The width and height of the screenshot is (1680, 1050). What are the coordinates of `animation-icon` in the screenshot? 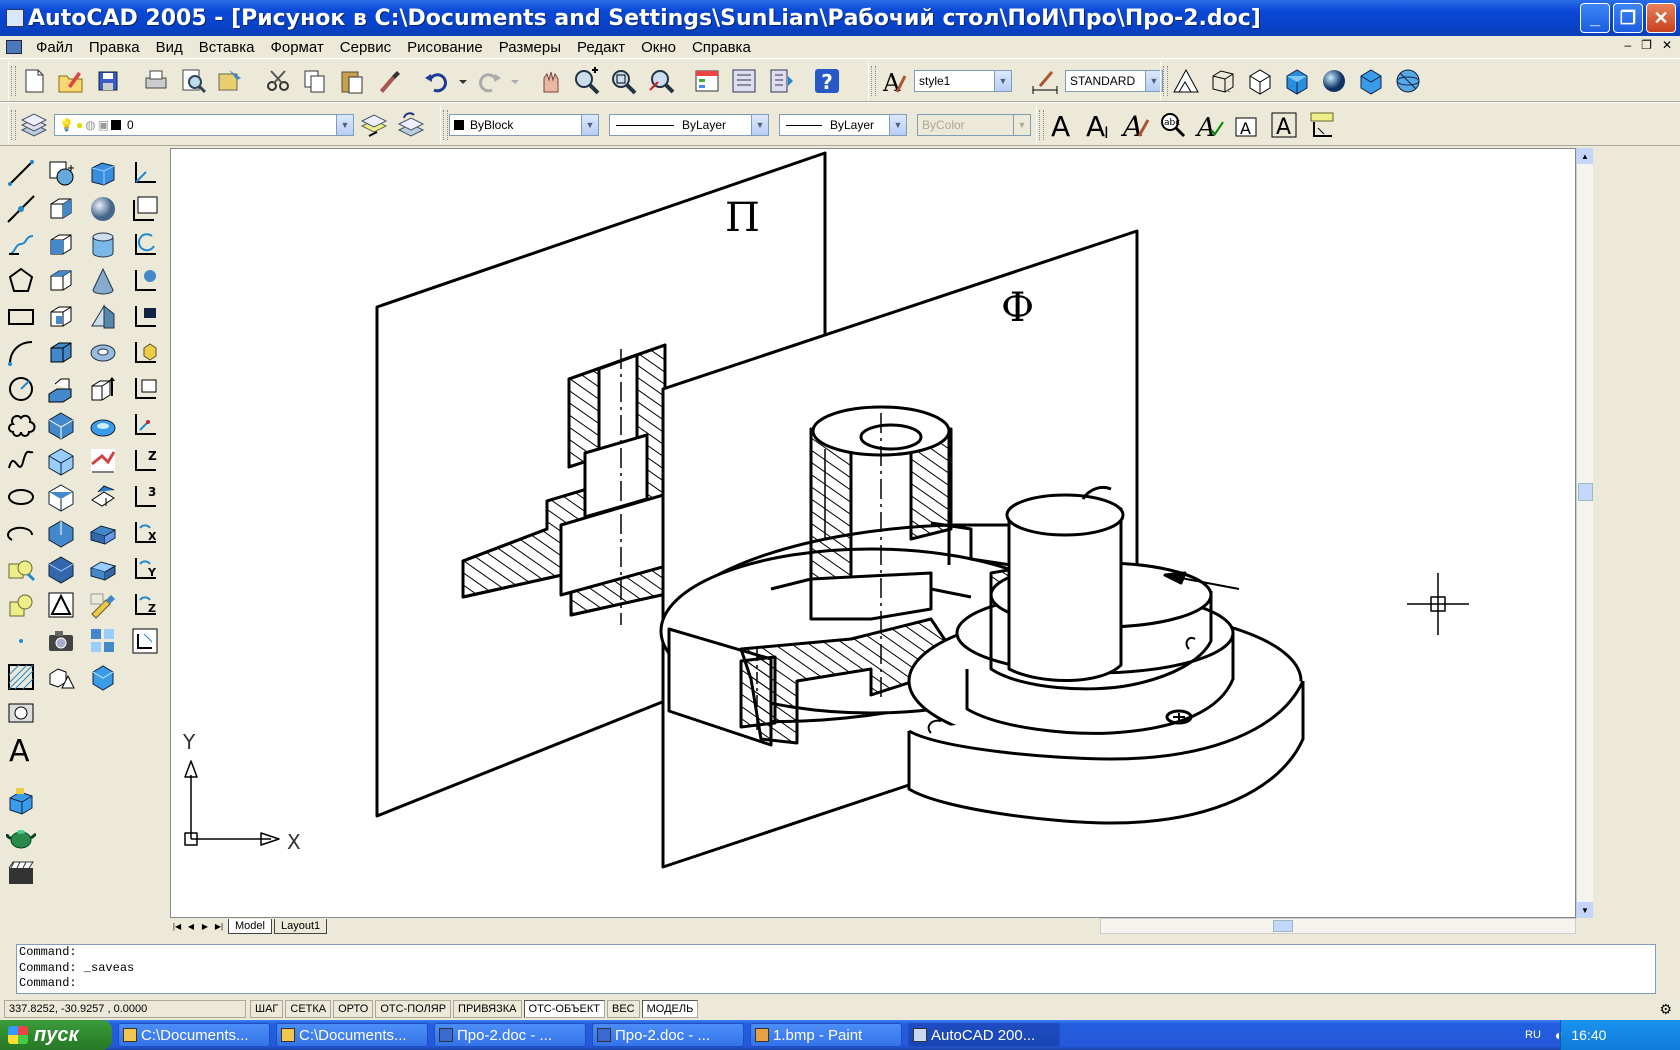 It's located at (21, 873).